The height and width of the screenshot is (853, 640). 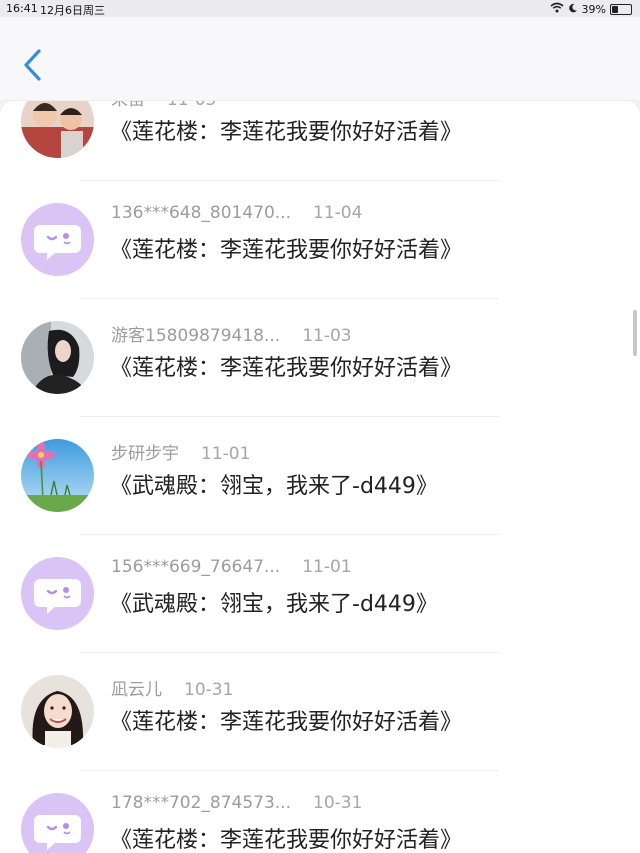 What do you see at coordinates (635, 333) in the screenshot?
I see `scrollbar` at bounding box center [635, 333].